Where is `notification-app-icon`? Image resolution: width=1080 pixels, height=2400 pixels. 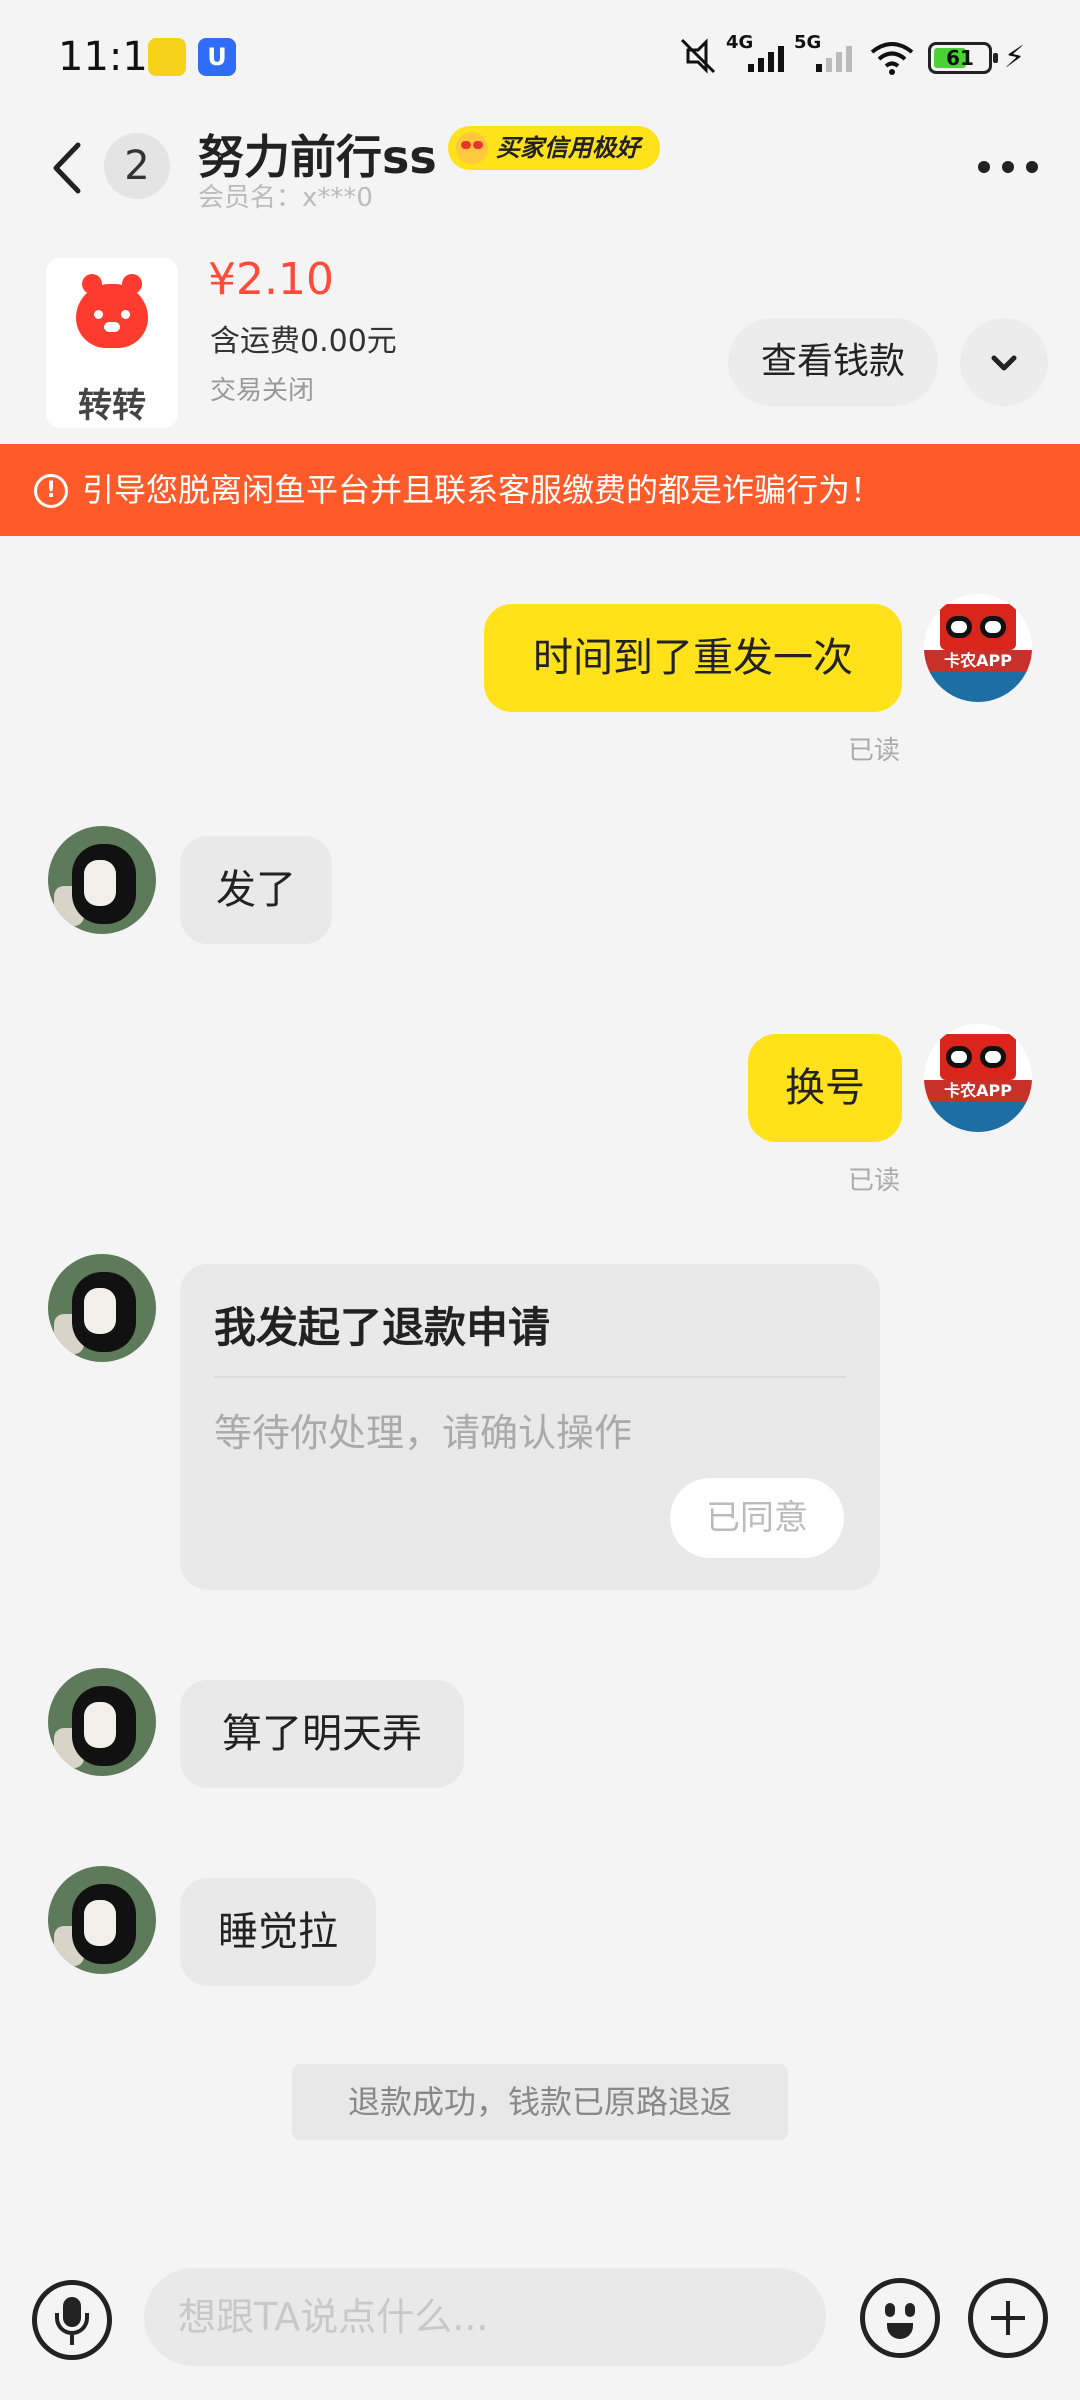 notification-app-icon is located at coordinates (167, 57).